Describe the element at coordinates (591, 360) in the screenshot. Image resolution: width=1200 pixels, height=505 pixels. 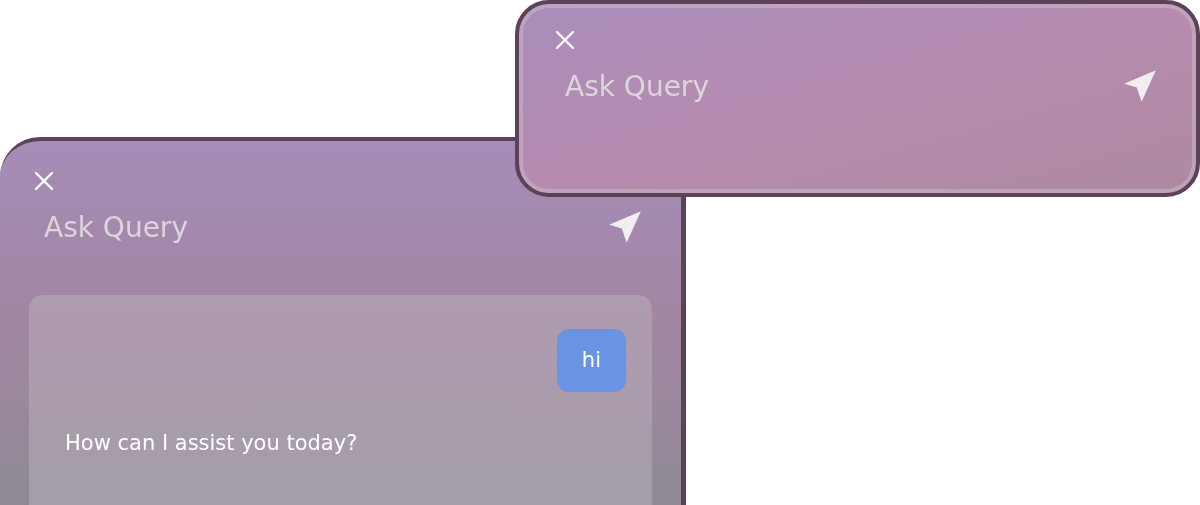
I see `user-message: hi` at that location.